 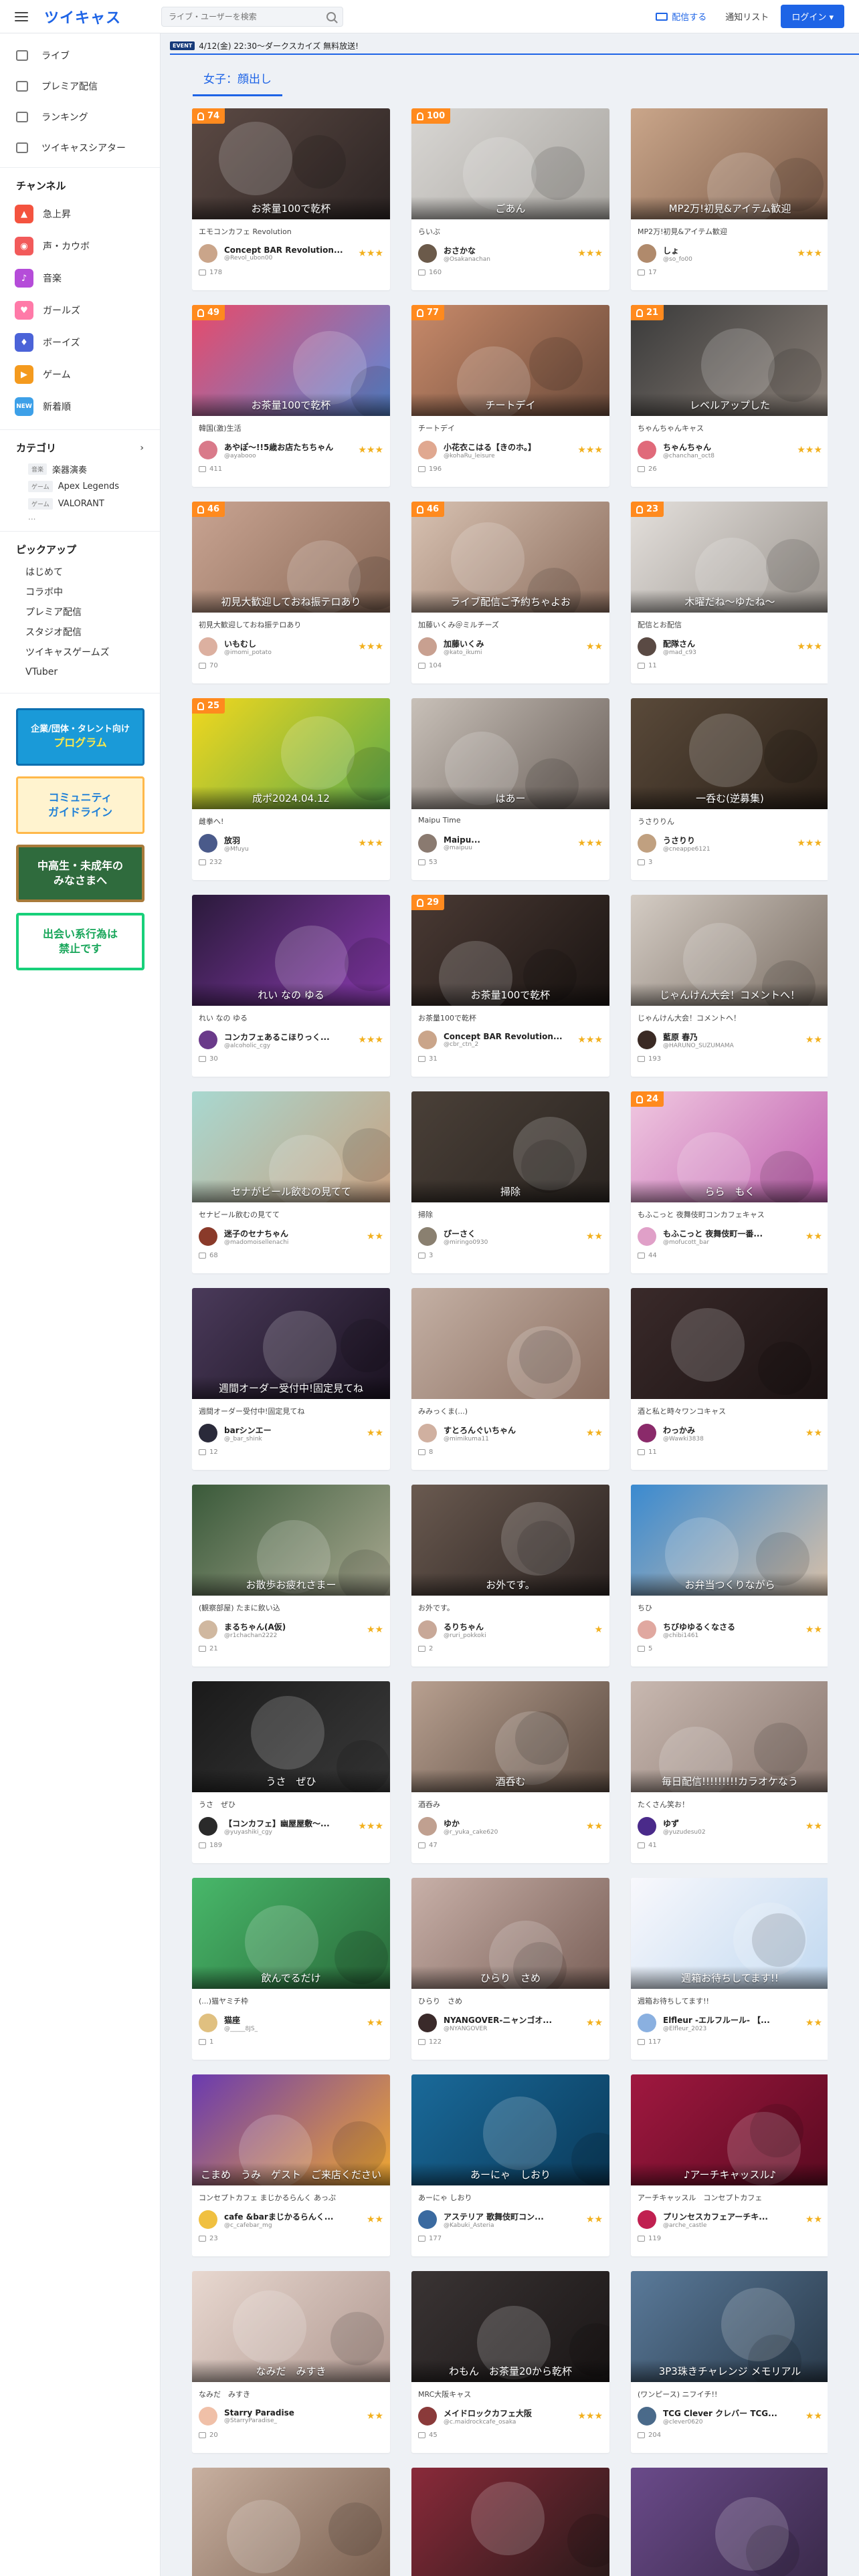 What do you see at coordinates (730, 1736) in the screenshot?
I see `live-thumbnail: 毎日配信!!!!!!!!!カラオケなう` at bounding box center [730, 1736].